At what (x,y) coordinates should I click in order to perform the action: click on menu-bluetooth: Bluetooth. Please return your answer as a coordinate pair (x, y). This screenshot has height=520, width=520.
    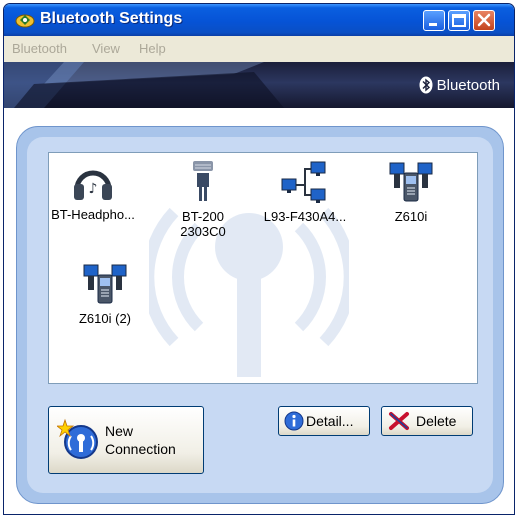
    Looking at the image, I should click on (39, 48).